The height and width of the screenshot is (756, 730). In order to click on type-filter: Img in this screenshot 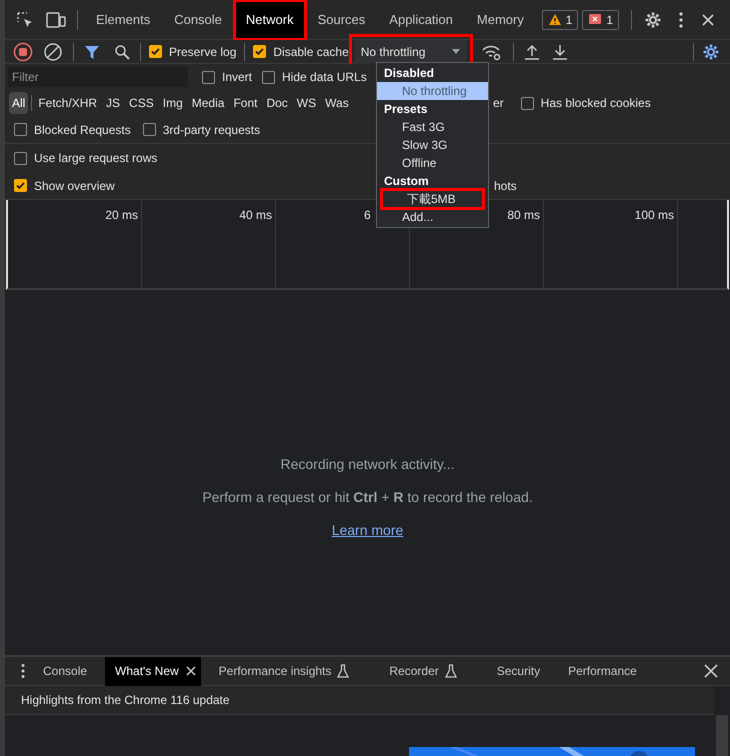, I will do `click(173, 103)`.